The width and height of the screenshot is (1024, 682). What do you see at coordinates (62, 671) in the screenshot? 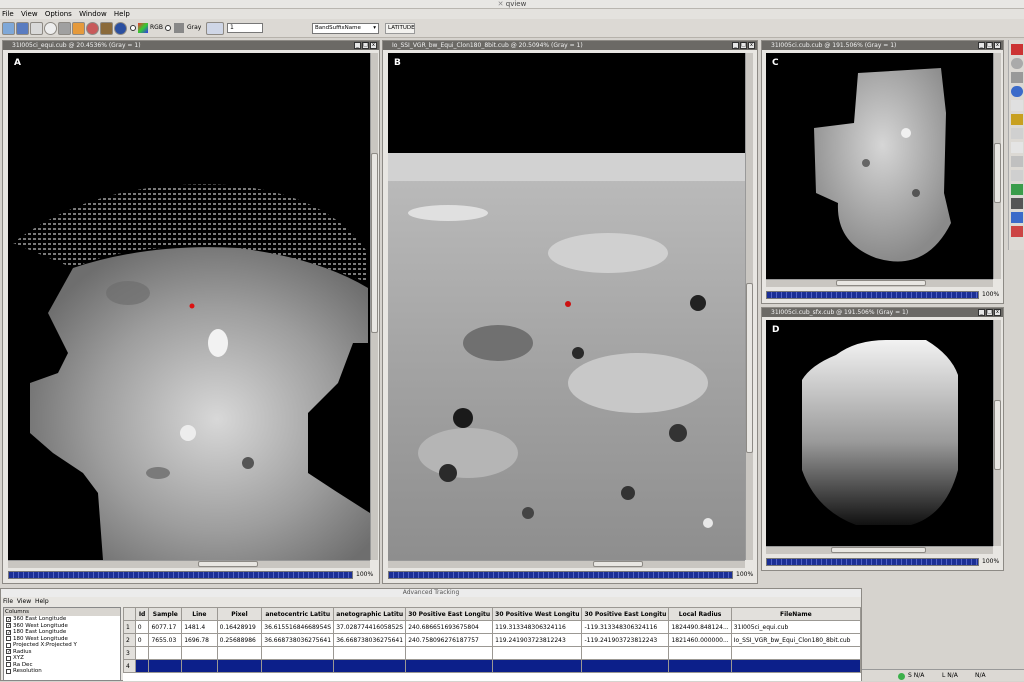
I see `column-option: Resolution` at bounding box center [62, 671].